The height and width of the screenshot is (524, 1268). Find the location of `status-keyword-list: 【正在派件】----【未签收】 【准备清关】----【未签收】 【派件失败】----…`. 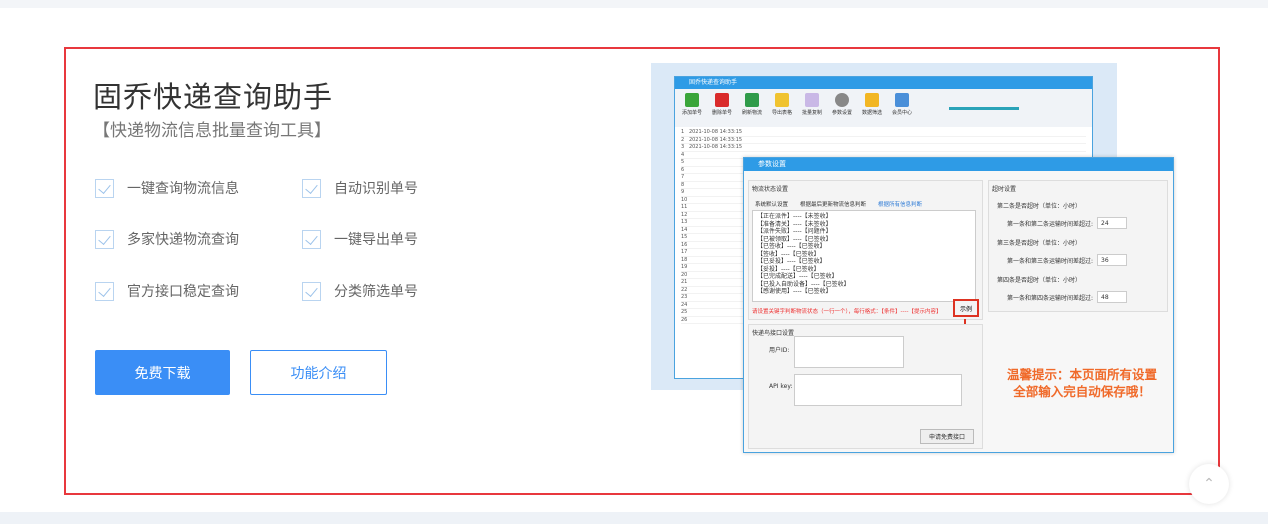

status-keyword-list: 【正在派件】----【未签收】 【准备清关】----【未签收】 【派件失败】----… is located at coordinates (864, 256).